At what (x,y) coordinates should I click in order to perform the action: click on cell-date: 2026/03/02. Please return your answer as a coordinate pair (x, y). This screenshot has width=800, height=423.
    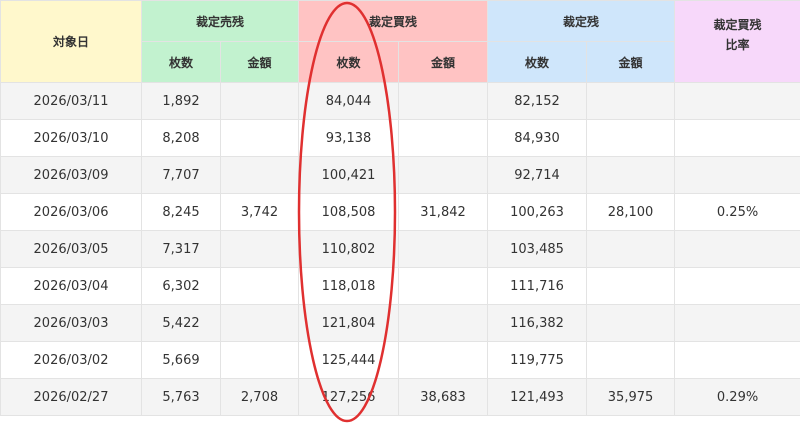
    Looking at the image, I should click on (71, 360).